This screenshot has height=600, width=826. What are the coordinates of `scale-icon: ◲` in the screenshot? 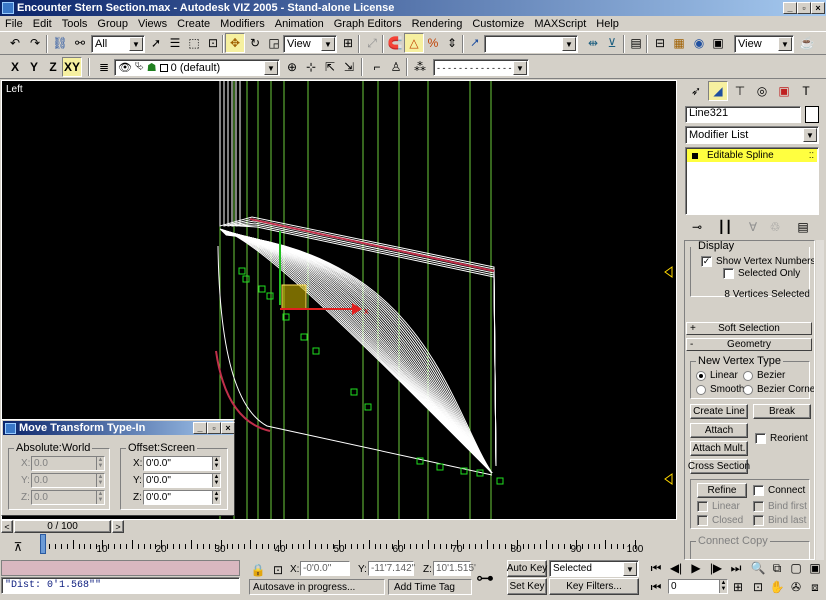 It's located at (274, 43).